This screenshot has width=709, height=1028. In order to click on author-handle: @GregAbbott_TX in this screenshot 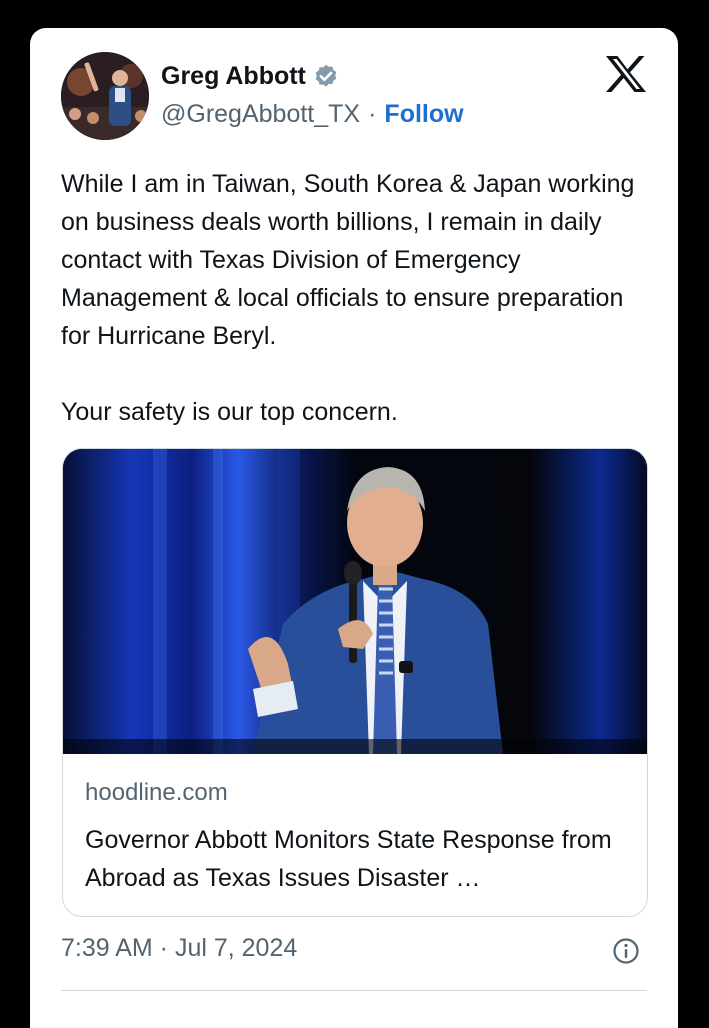, I will do `click(260, 114)`.